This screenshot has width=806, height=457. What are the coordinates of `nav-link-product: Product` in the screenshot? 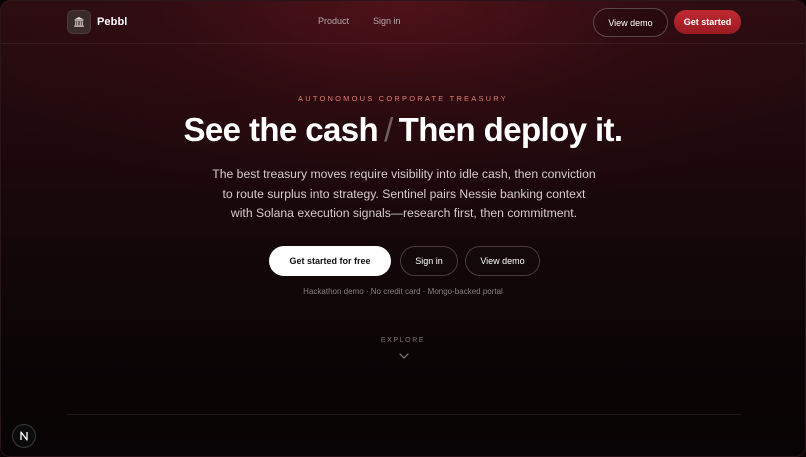 It's located at (333, 21).